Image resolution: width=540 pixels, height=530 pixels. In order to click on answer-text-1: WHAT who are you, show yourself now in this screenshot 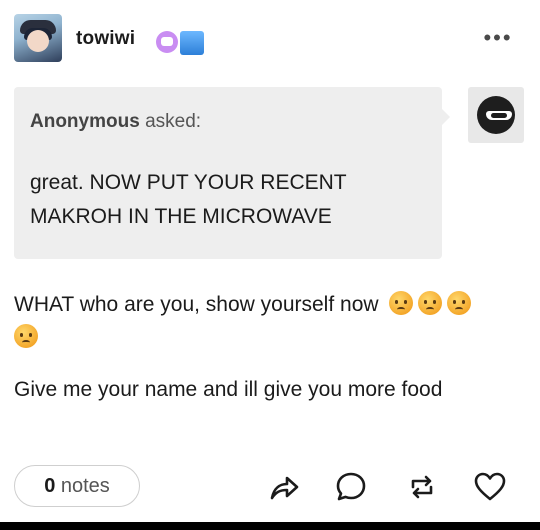, I will do `click(196, 304)`.